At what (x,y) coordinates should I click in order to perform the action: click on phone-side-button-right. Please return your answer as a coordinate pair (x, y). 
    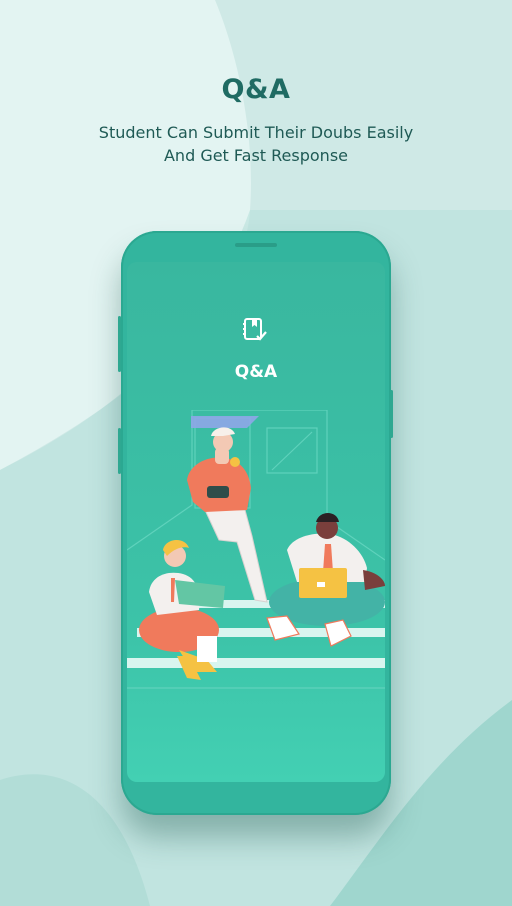
    Looking at the image, I should click on (391, 414).